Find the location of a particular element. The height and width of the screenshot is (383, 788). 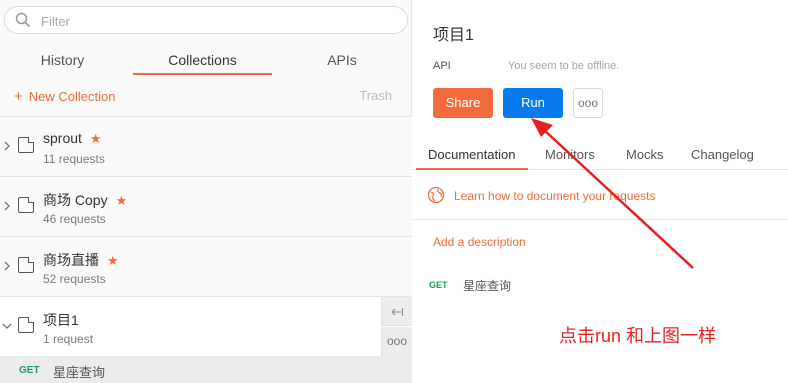

tab-apis: APIs is located at coordinates (342, 60).